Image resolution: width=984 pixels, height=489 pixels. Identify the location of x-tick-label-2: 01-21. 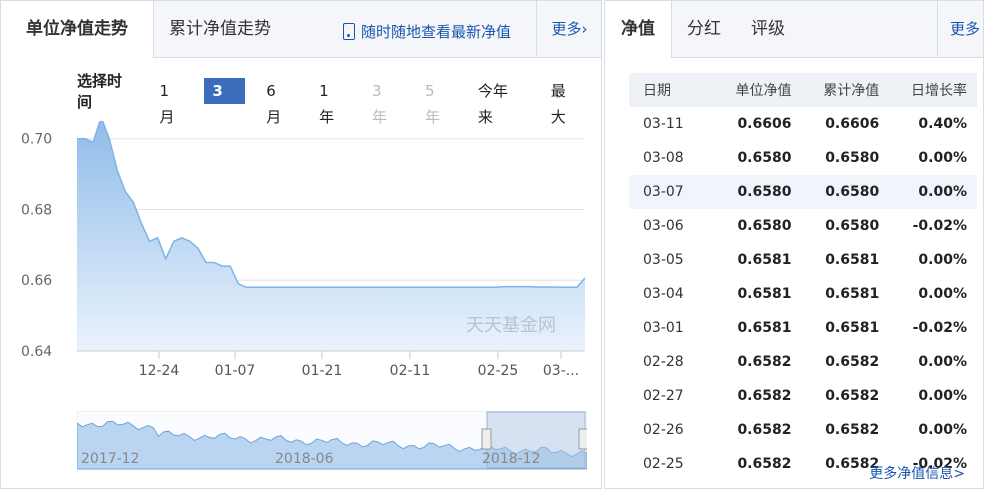
(322, 371).